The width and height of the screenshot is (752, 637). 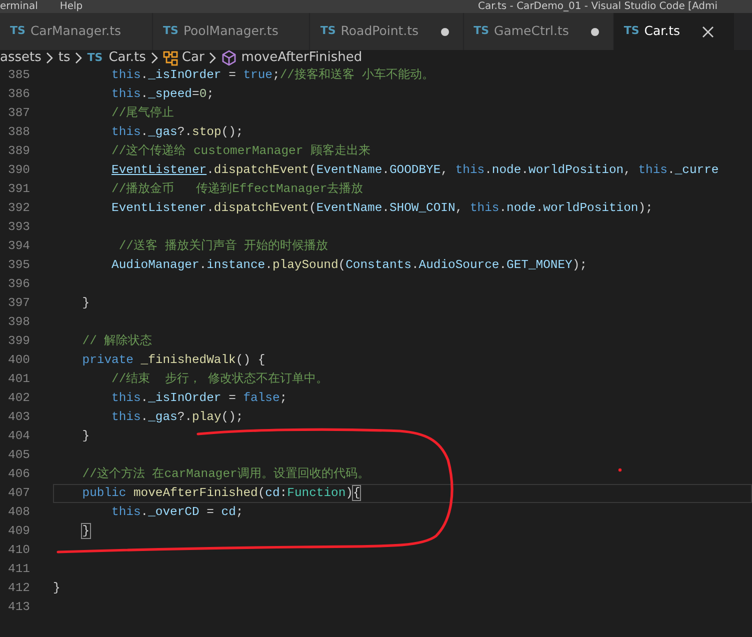 What do you see at coordinates (414, 170) in the screenshot?
I see `code-line: EventListener.dispatchEvent(EventName.GOODBYE, this.node.worldPosition, this._curre` at bounding box center [414, 170].